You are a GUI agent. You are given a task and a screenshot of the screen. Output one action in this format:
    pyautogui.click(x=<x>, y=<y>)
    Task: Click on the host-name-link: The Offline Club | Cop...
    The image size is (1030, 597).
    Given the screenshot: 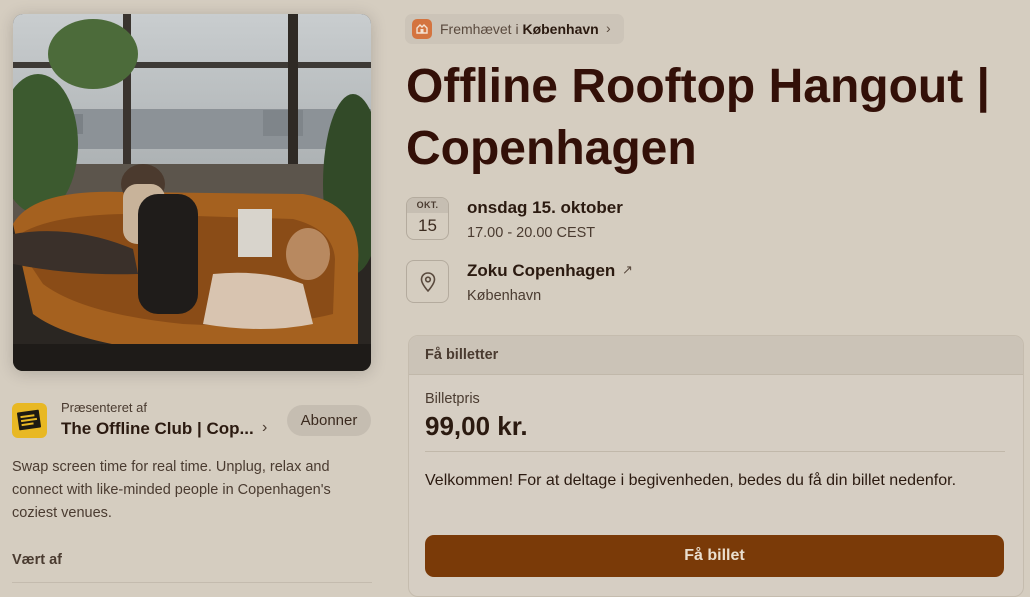 What is the action you would take?
    pyautogui.click(x=157, y=429)
    